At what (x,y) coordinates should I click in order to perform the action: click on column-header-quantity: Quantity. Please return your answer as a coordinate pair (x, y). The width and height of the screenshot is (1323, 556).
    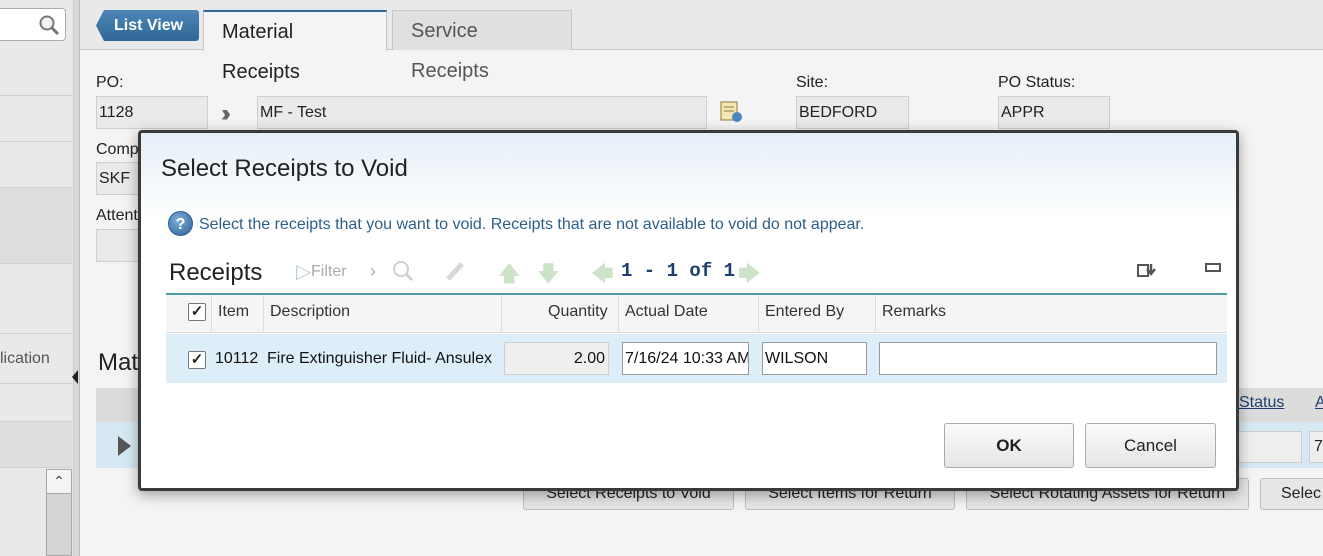
    Looking at the image, I should click on (578, 312).